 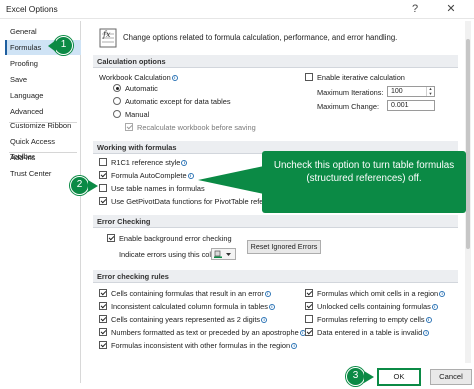 What do you see at coordinates (451, 9) in the screenshot?
I see `close-button: ✕` at bounding box center [451, 9].